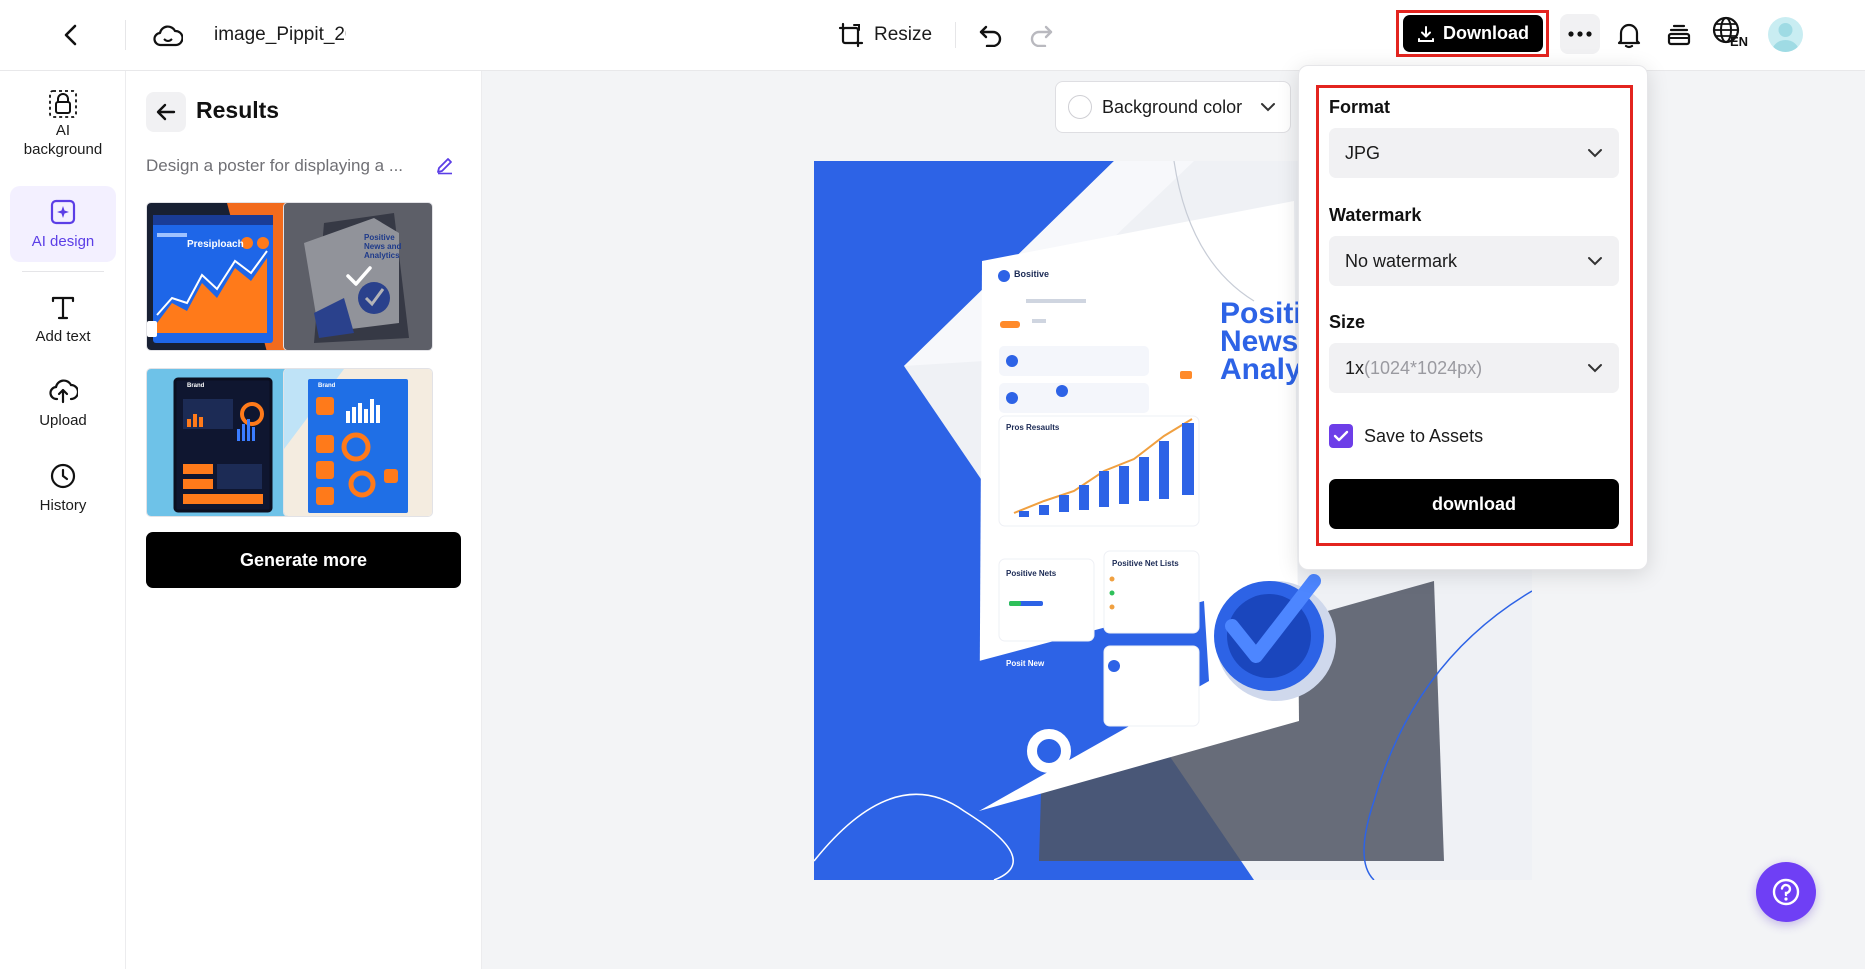  Describe the element at coordinates (63, 308) in the screenshot. I see `text-icon` at that location.